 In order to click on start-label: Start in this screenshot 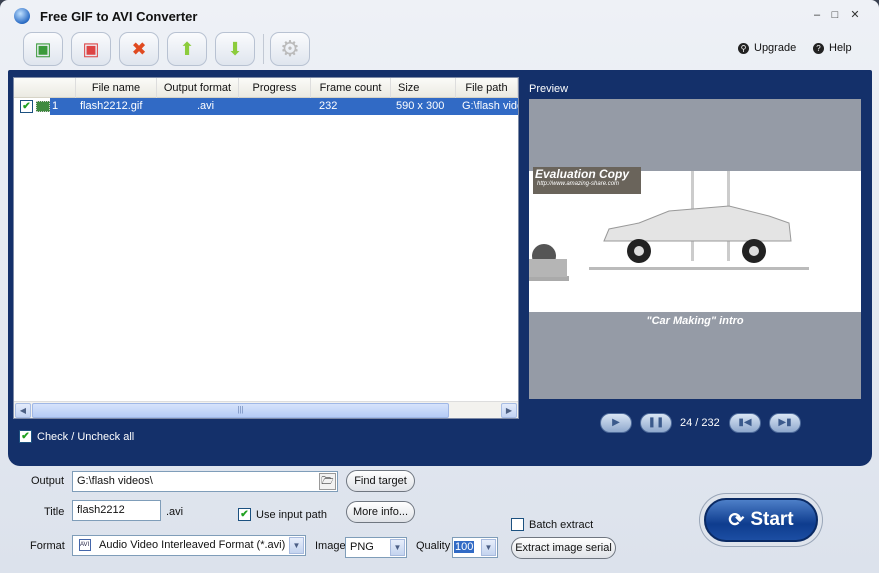, I will do `click(772, 519)`.